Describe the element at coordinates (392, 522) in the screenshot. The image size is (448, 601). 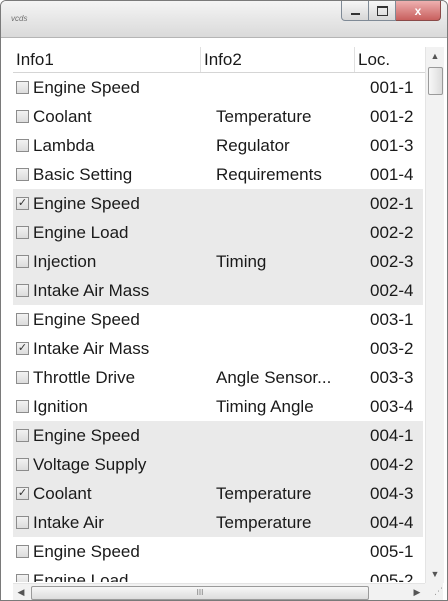
I see `row-loc: 004-4` at that location.